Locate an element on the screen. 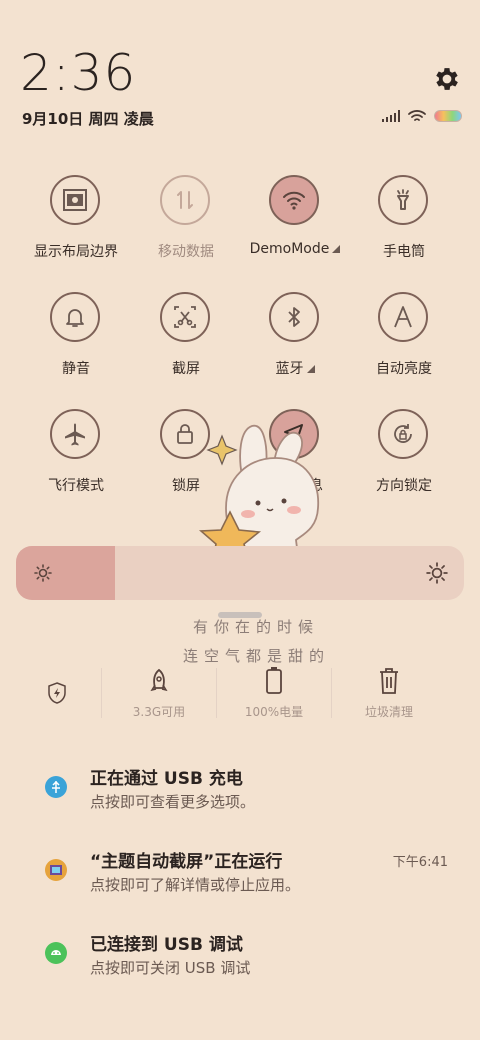  tile-label: DemoMode is located at coordinates (295, 249).